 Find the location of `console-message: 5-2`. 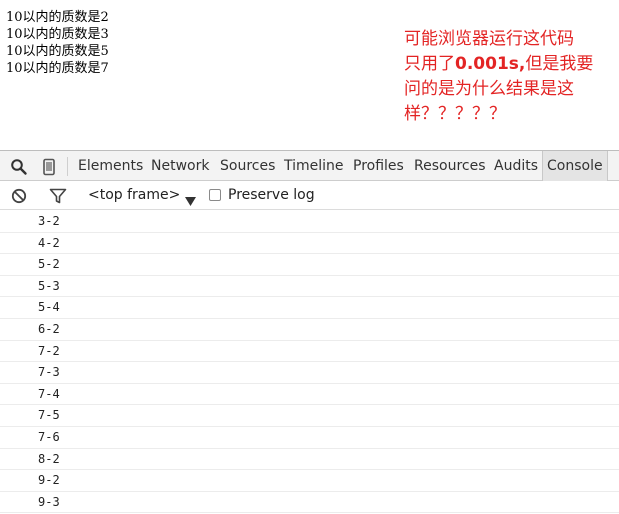

console-message: 5-2 is located at coordinates (309, 265).